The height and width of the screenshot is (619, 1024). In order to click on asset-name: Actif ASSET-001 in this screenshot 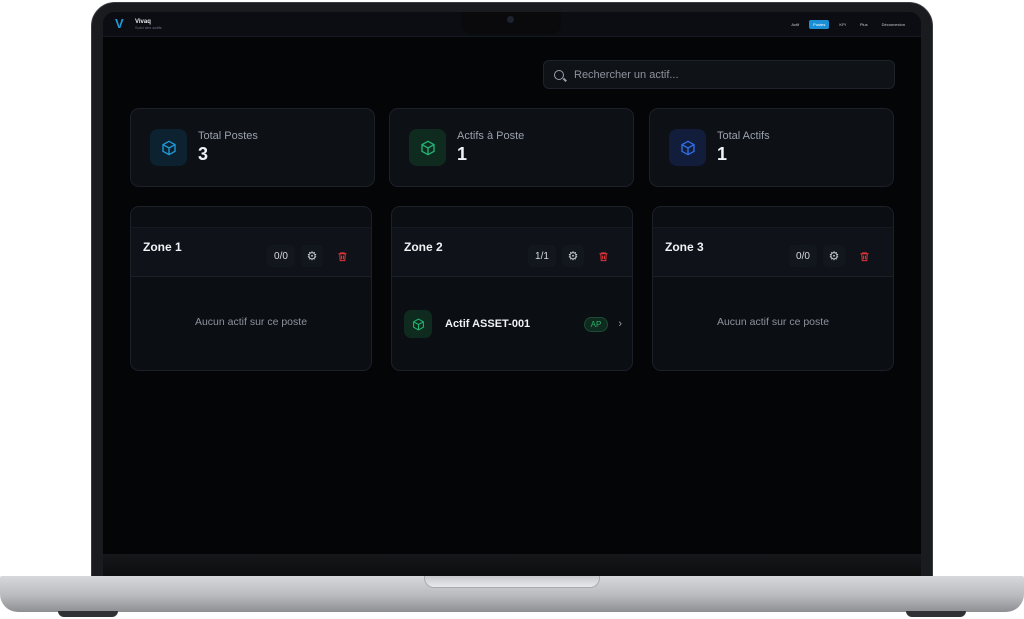, I will do `click(488, 324)`.